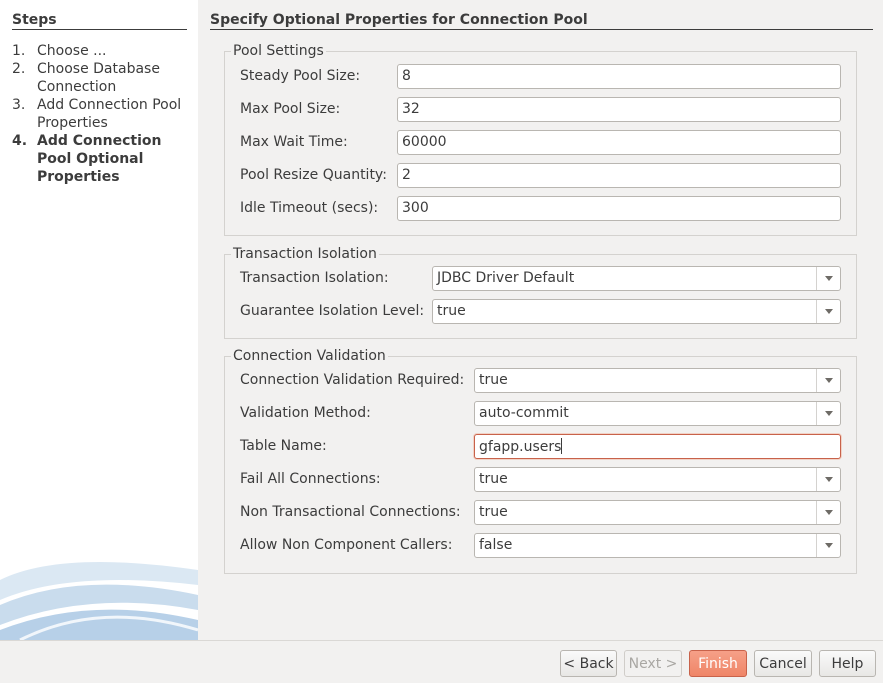 The height and width of the screenshot is (683, 883). Describe the element at coordinates (657, 512) in the screenshot. I see `non-transactional-select: true` at that location.